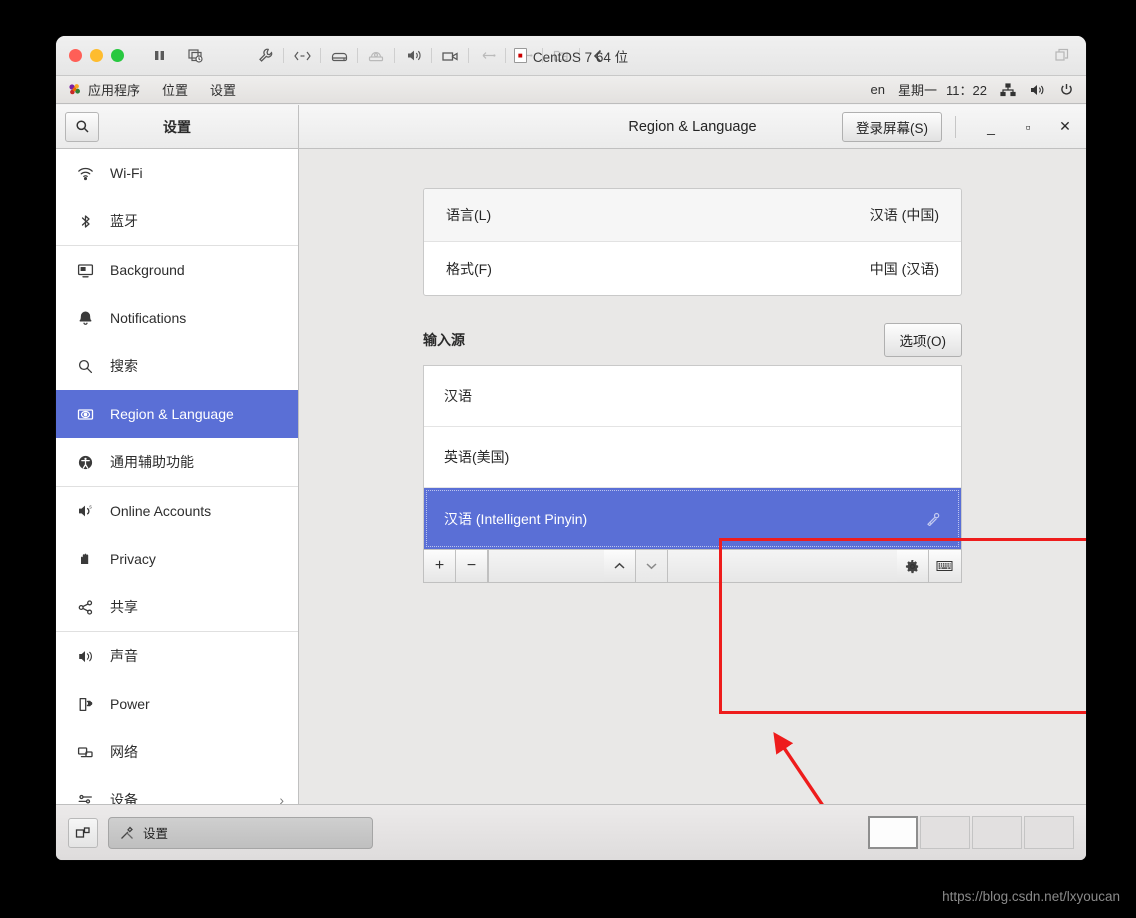  Describe the element at coordinates (1066, 89) in the screenshot. I see `power-icon` at that location.